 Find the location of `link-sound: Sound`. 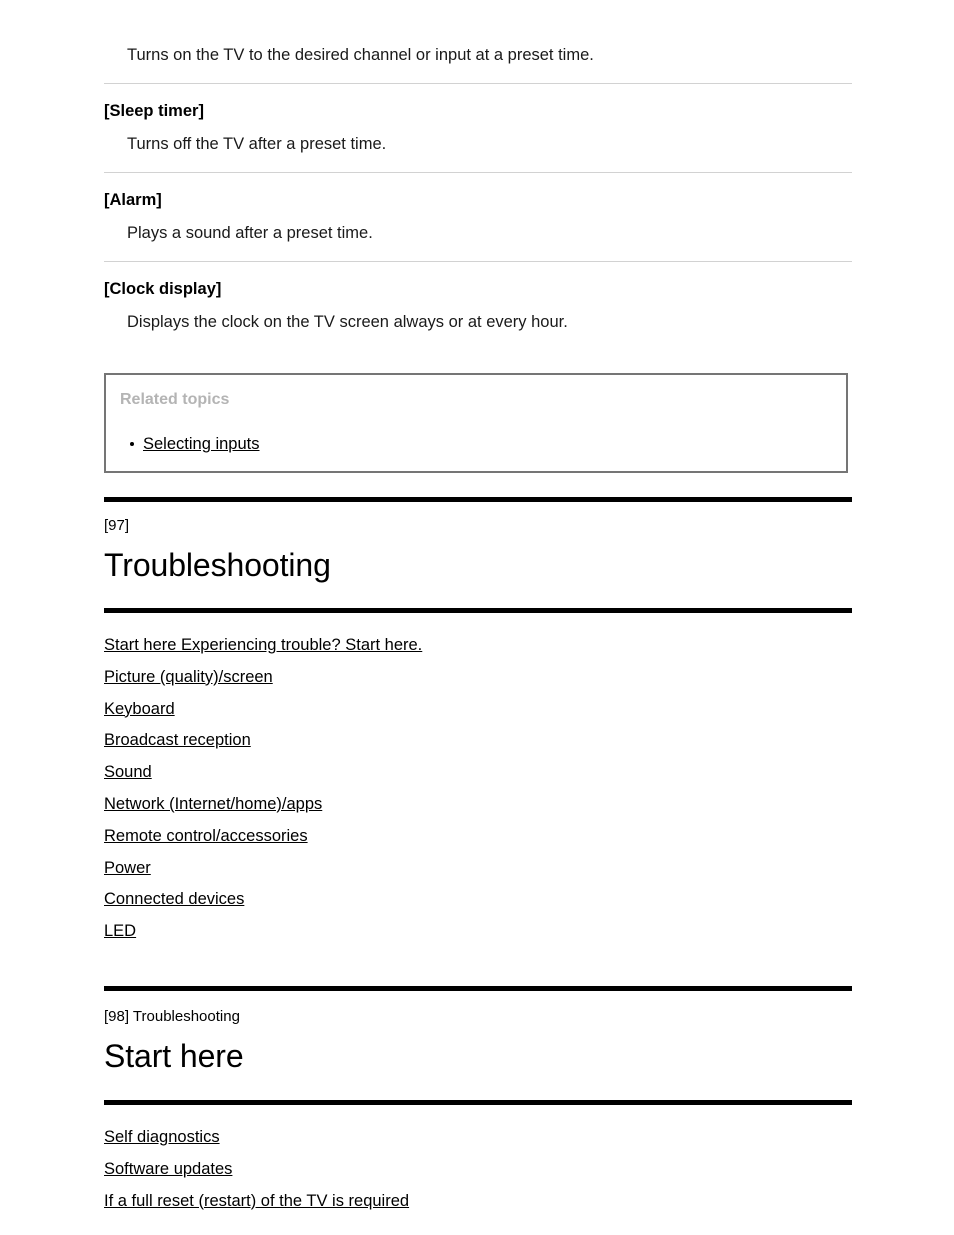

link-sound: Sound is located at coordinates (128, 772).